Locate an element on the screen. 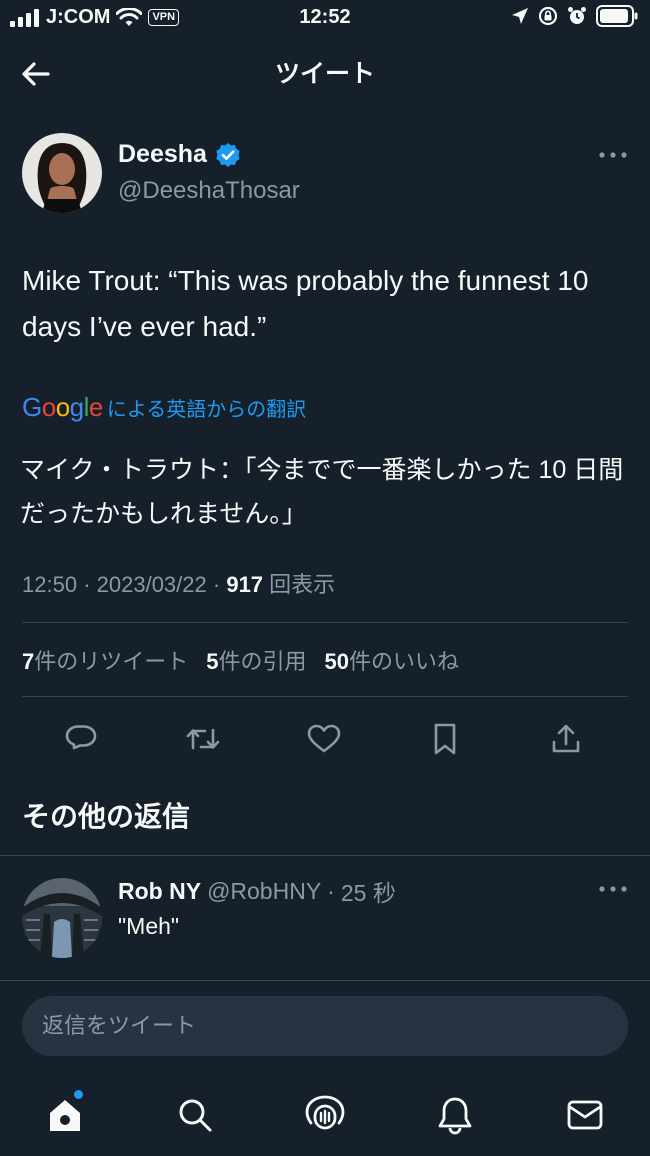 The width and height of the screenshot is (650, 1156). retweets-stat: 7件のリツイート is located at coordinates (105, 660).